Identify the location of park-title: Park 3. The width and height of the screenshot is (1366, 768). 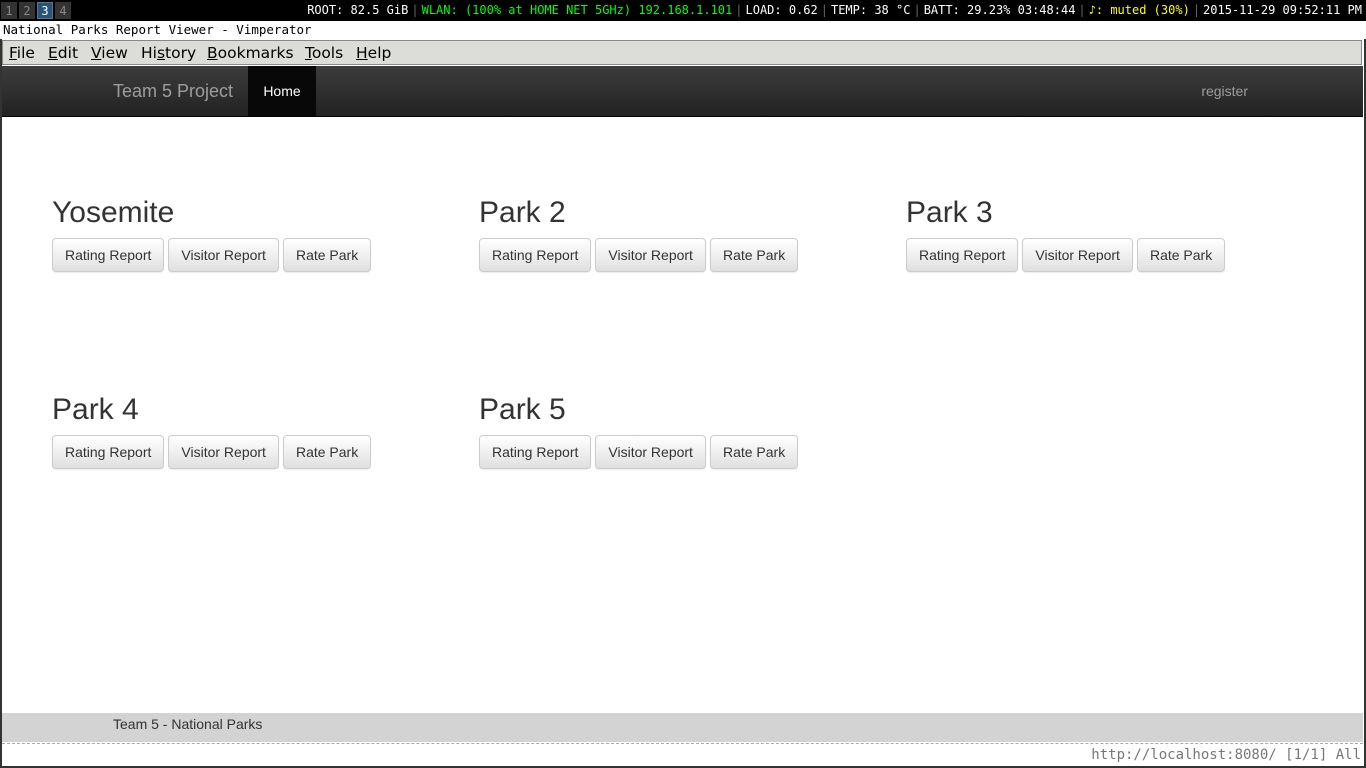
(949, 212).